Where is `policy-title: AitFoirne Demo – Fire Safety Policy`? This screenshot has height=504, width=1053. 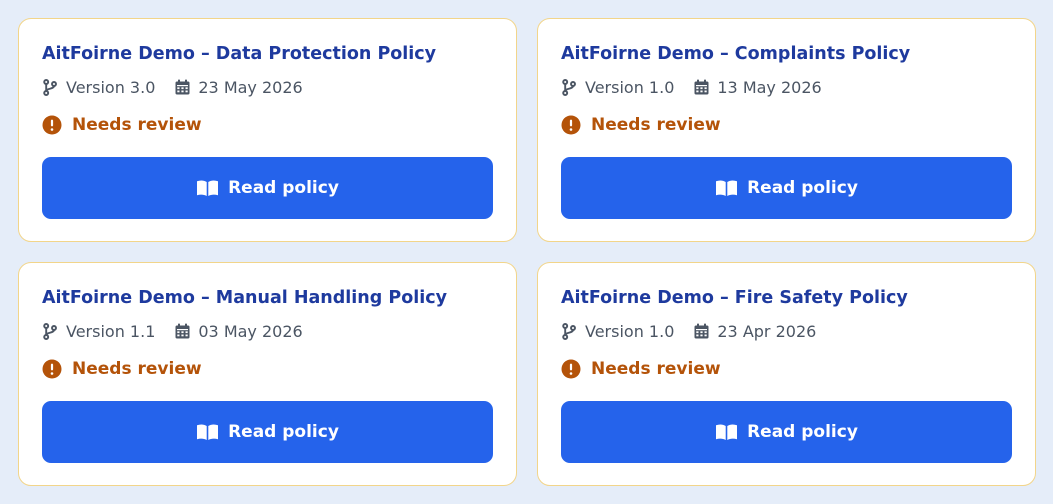
policy-title: AitFoirne Demo – Fire Safety Policy is located at coordinates (734, 298).